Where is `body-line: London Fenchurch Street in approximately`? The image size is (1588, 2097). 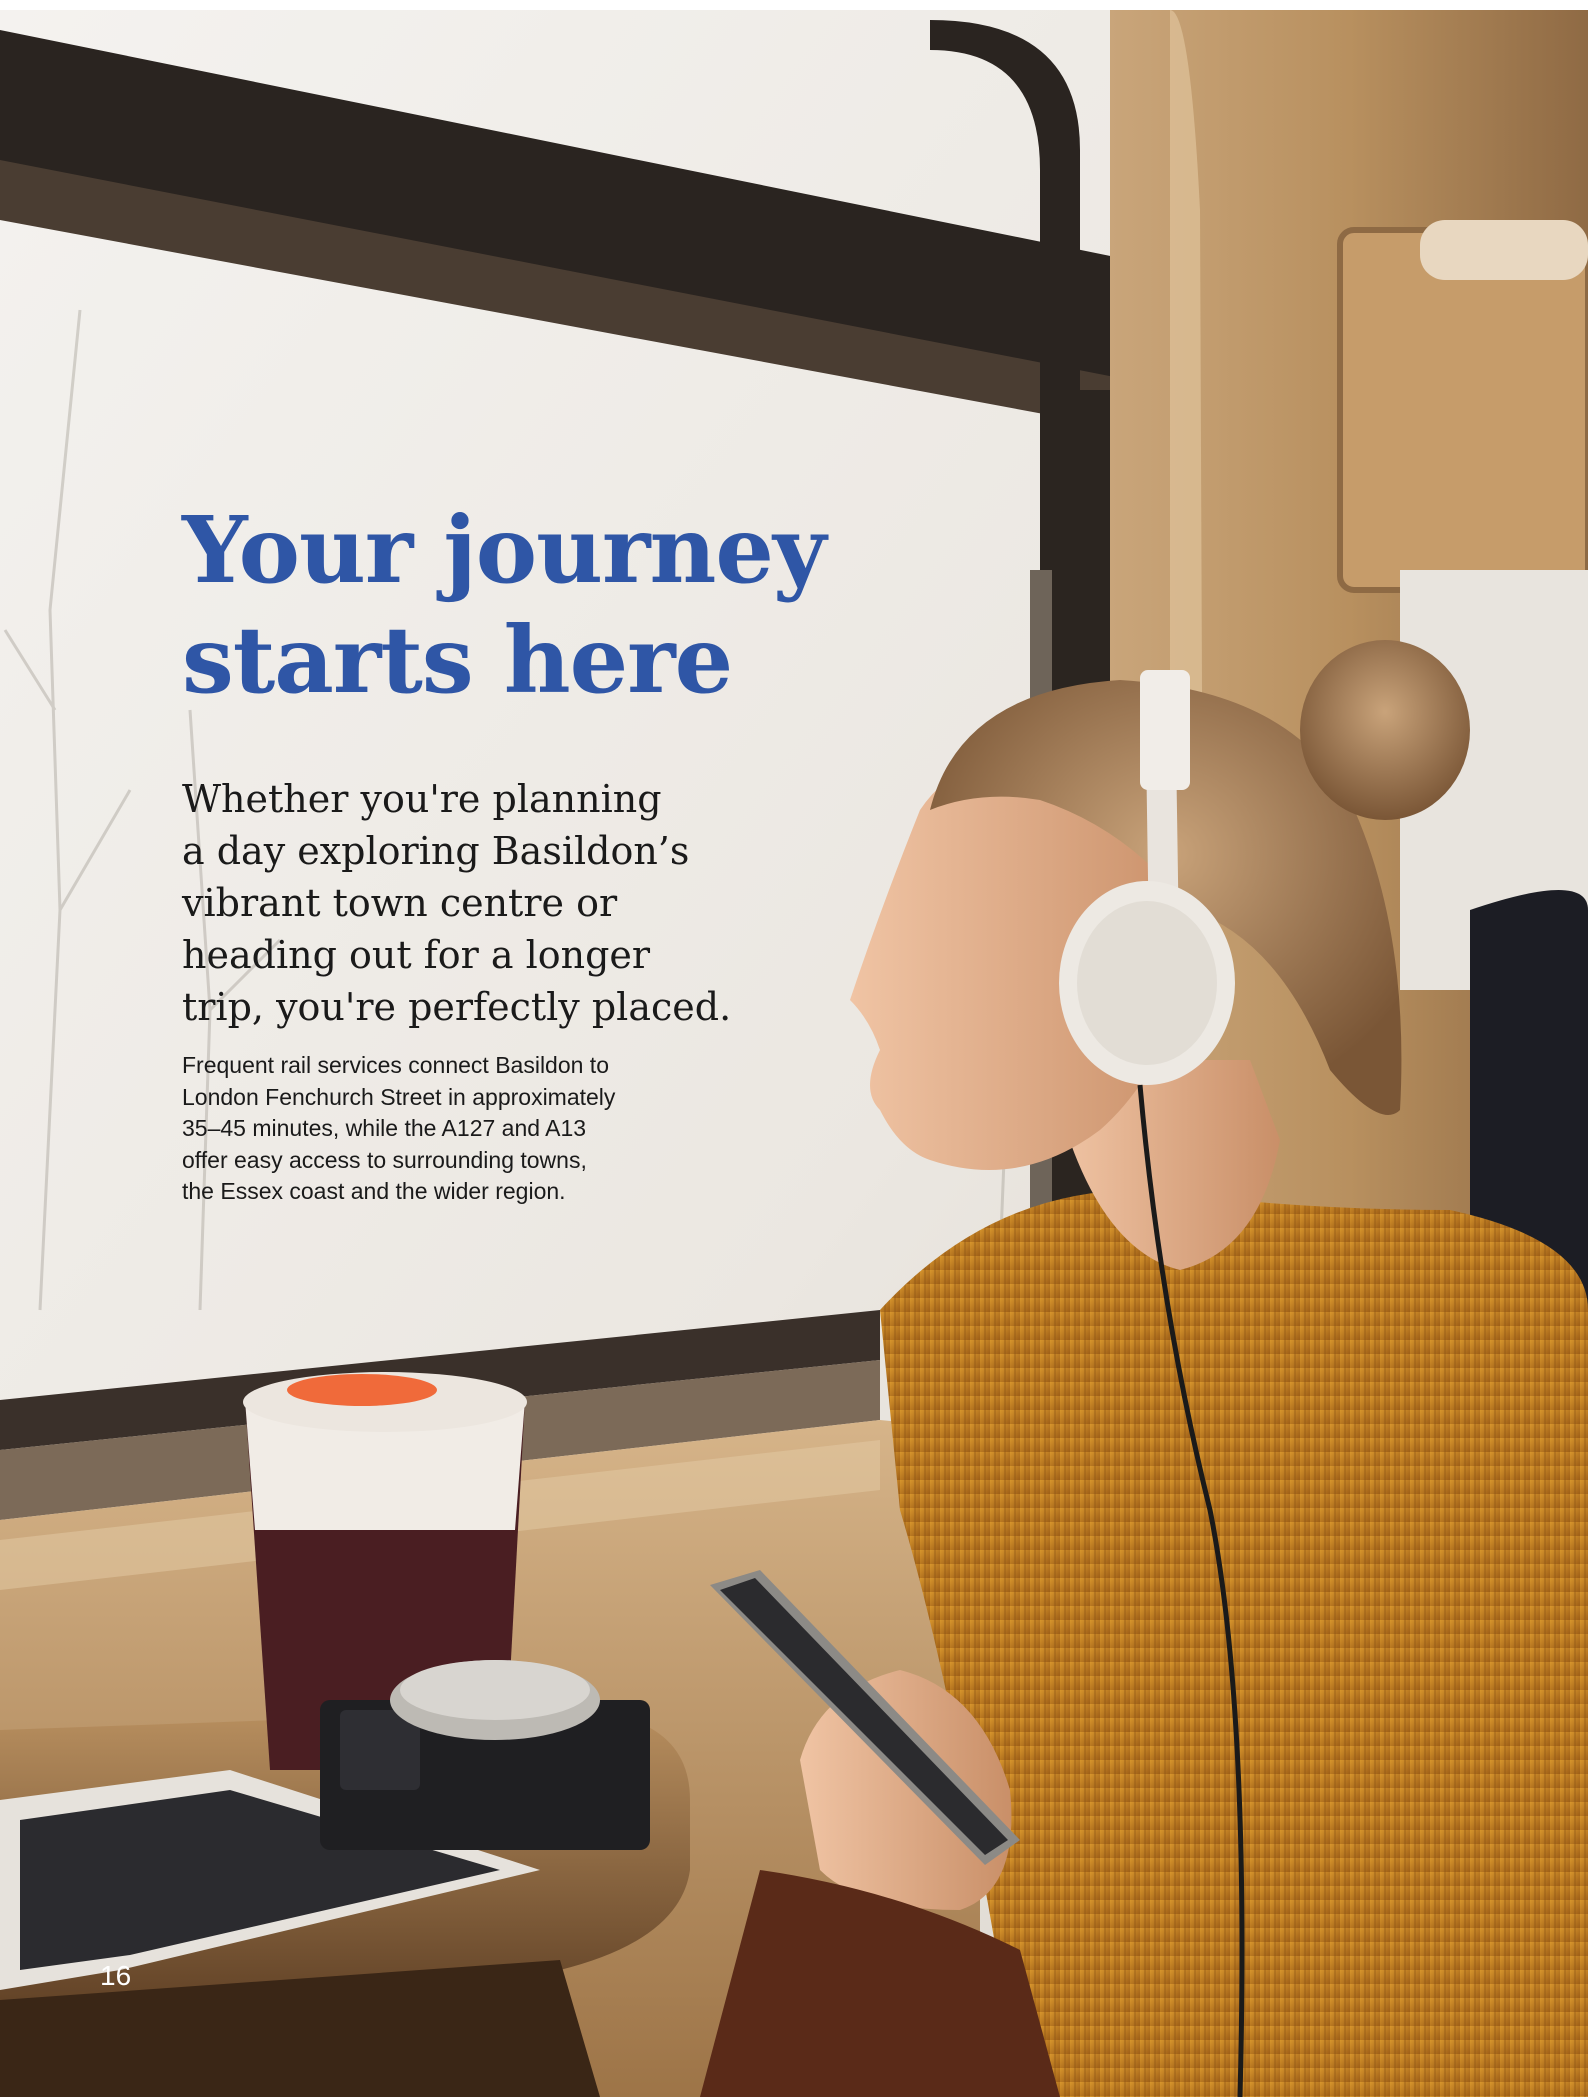 body-line: London Fenchurch Street in approximately is located at coordinates (399, 1096).